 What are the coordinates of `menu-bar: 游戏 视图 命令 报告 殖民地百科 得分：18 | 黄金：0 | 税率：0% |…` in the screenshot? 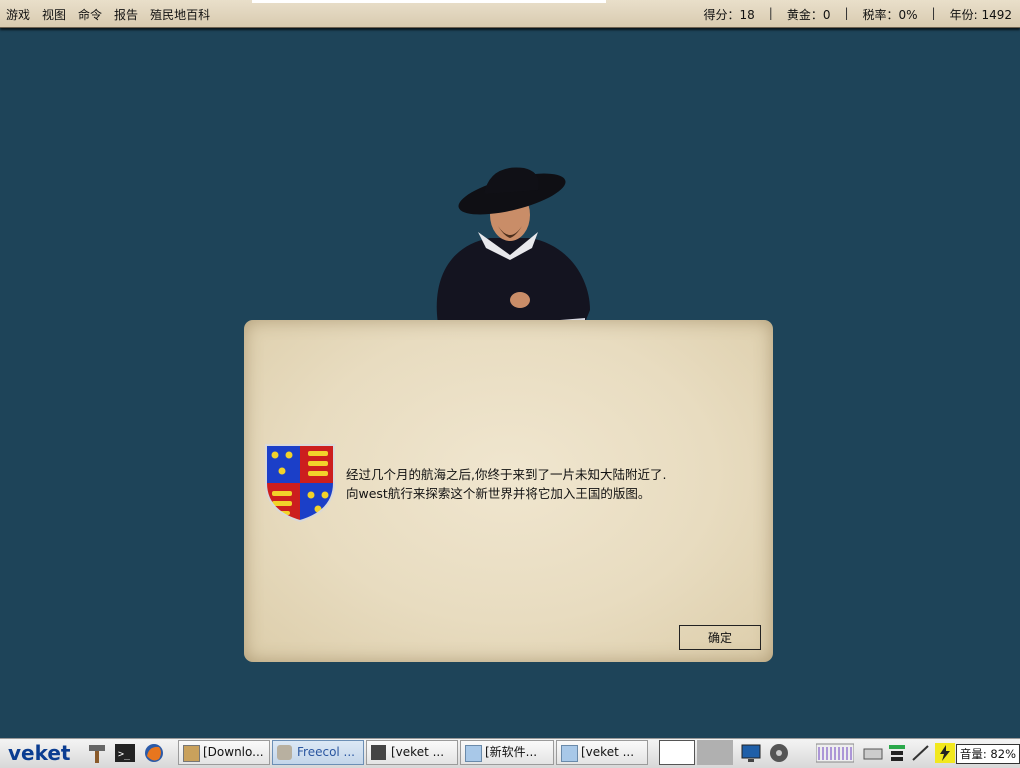 It's located at (510, 14).